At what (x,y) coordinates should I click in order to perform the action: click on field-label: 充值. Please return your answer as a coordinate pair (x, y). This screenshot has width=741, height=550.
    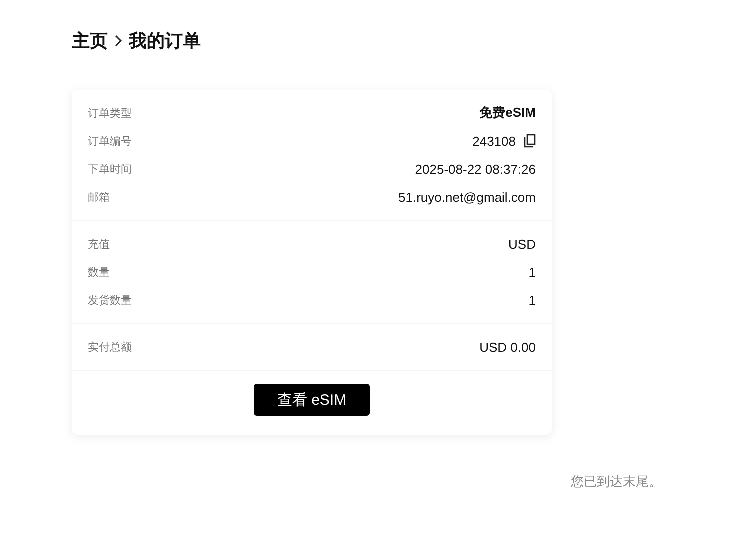
    Looking at the image, I should click on (99, 245).